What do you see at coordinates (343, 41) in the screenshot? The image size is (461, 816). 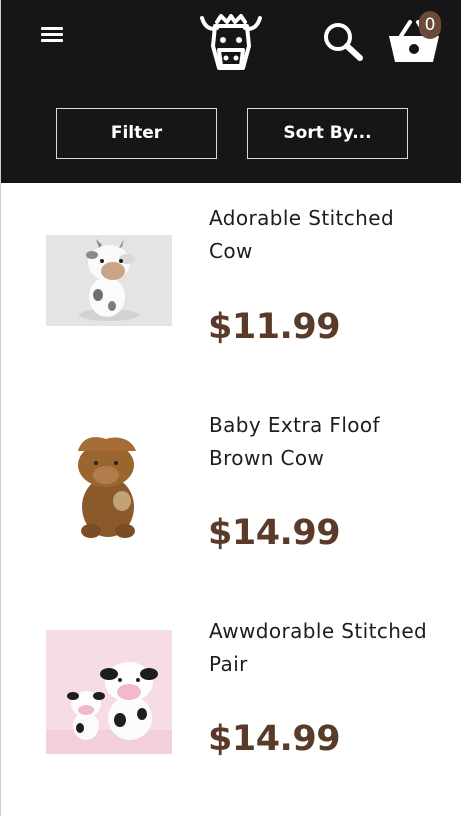 I see `search-icon` at bounding box center [343, 41].